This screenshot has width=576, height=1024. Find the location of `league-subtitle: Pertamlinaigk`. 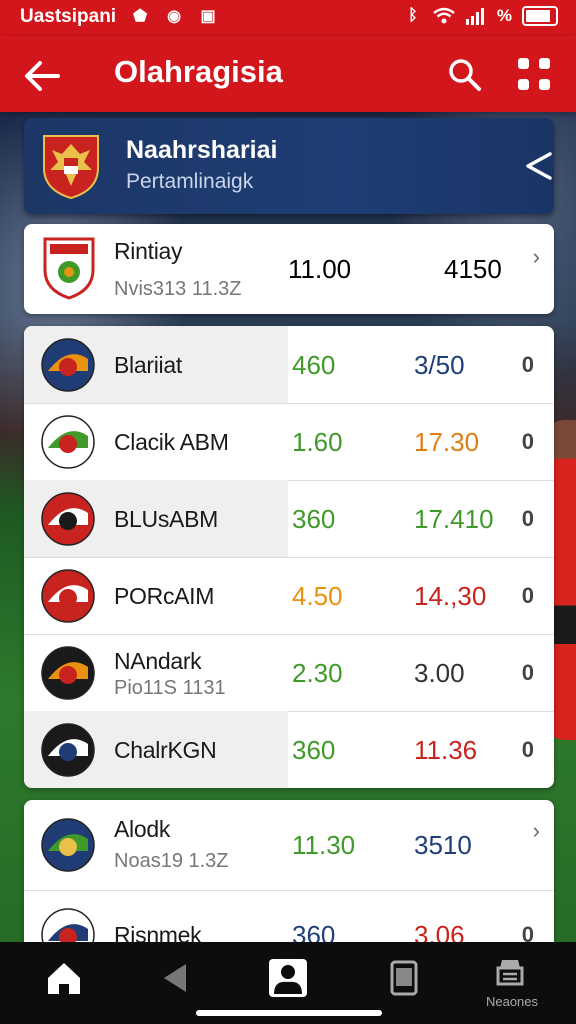

league-subtitle: Pertamlinaigk is located at coordinates (190, 181).